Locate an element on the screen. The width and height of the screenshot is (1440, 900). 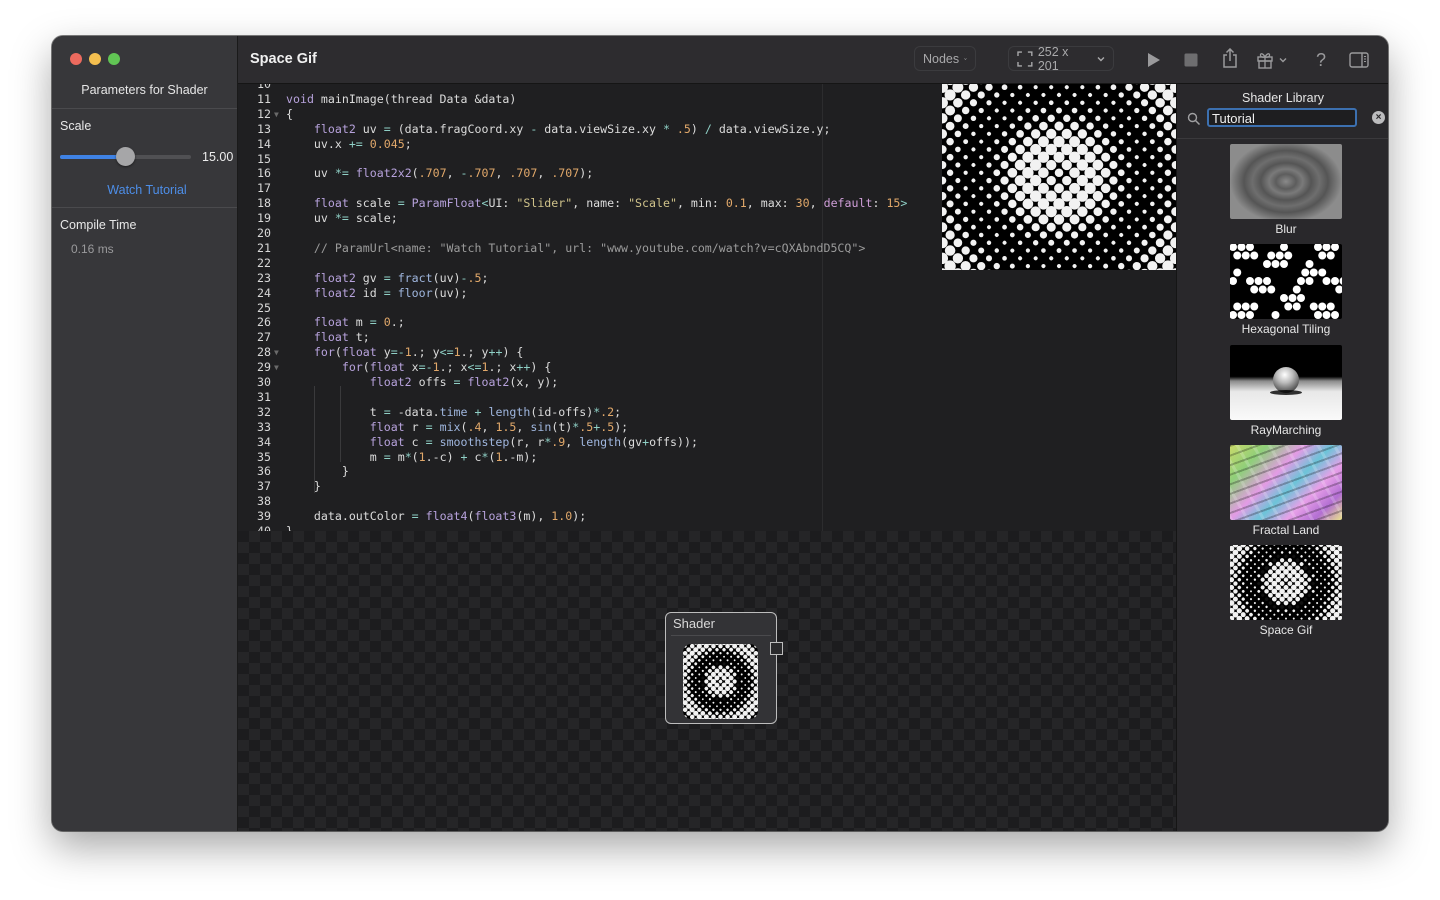
code-line: 33 float r = mix(.4, 1.5, sin(t)*.5+.5); is located at coordinates (707, 427).